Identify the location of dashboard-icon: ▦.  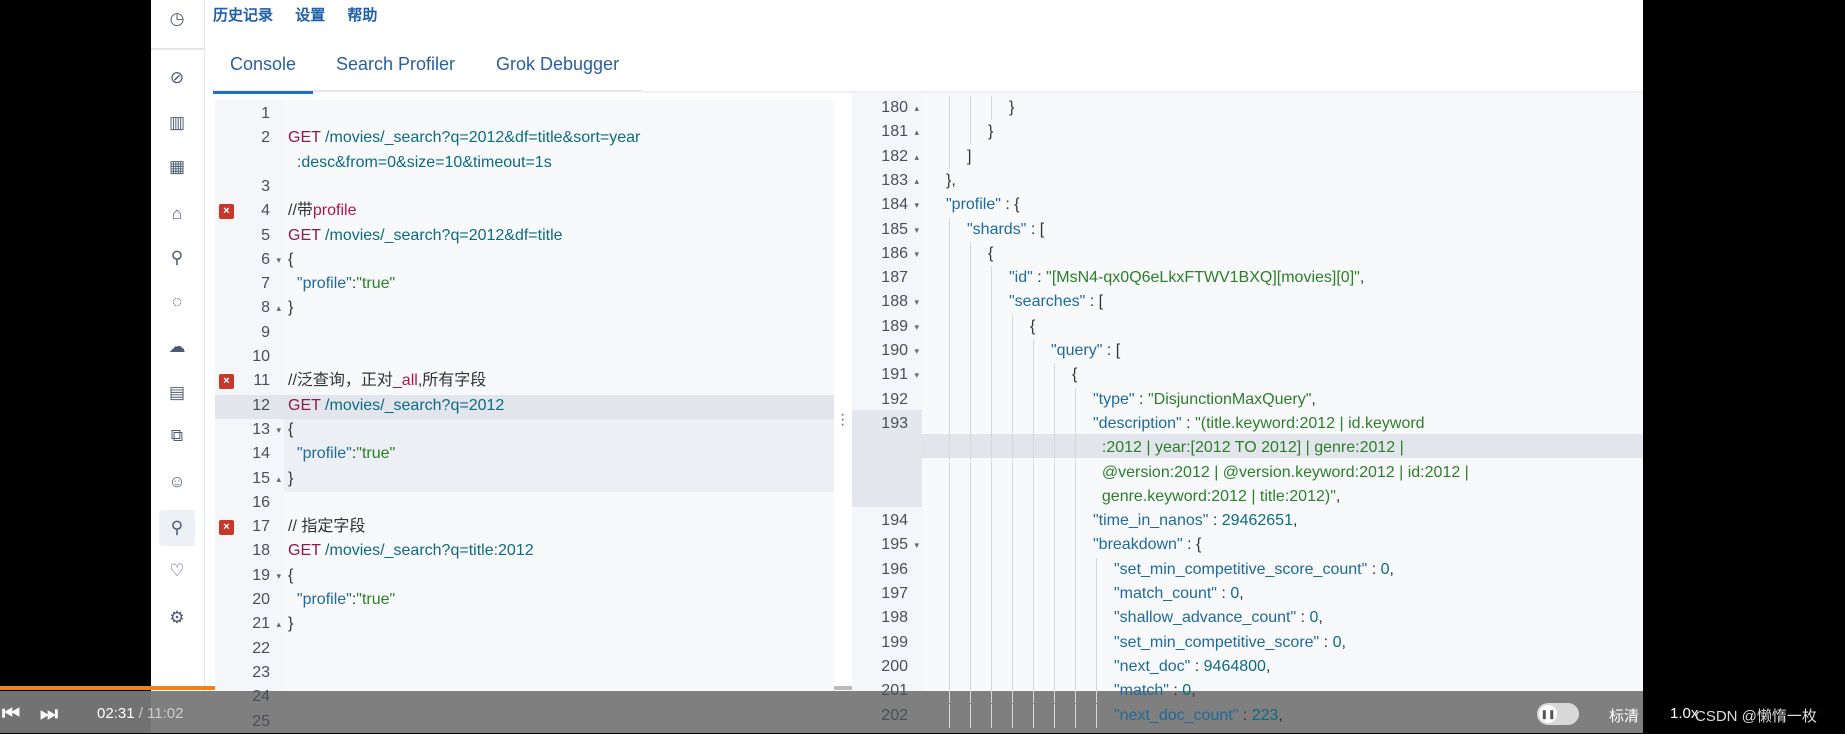
(177, 167).